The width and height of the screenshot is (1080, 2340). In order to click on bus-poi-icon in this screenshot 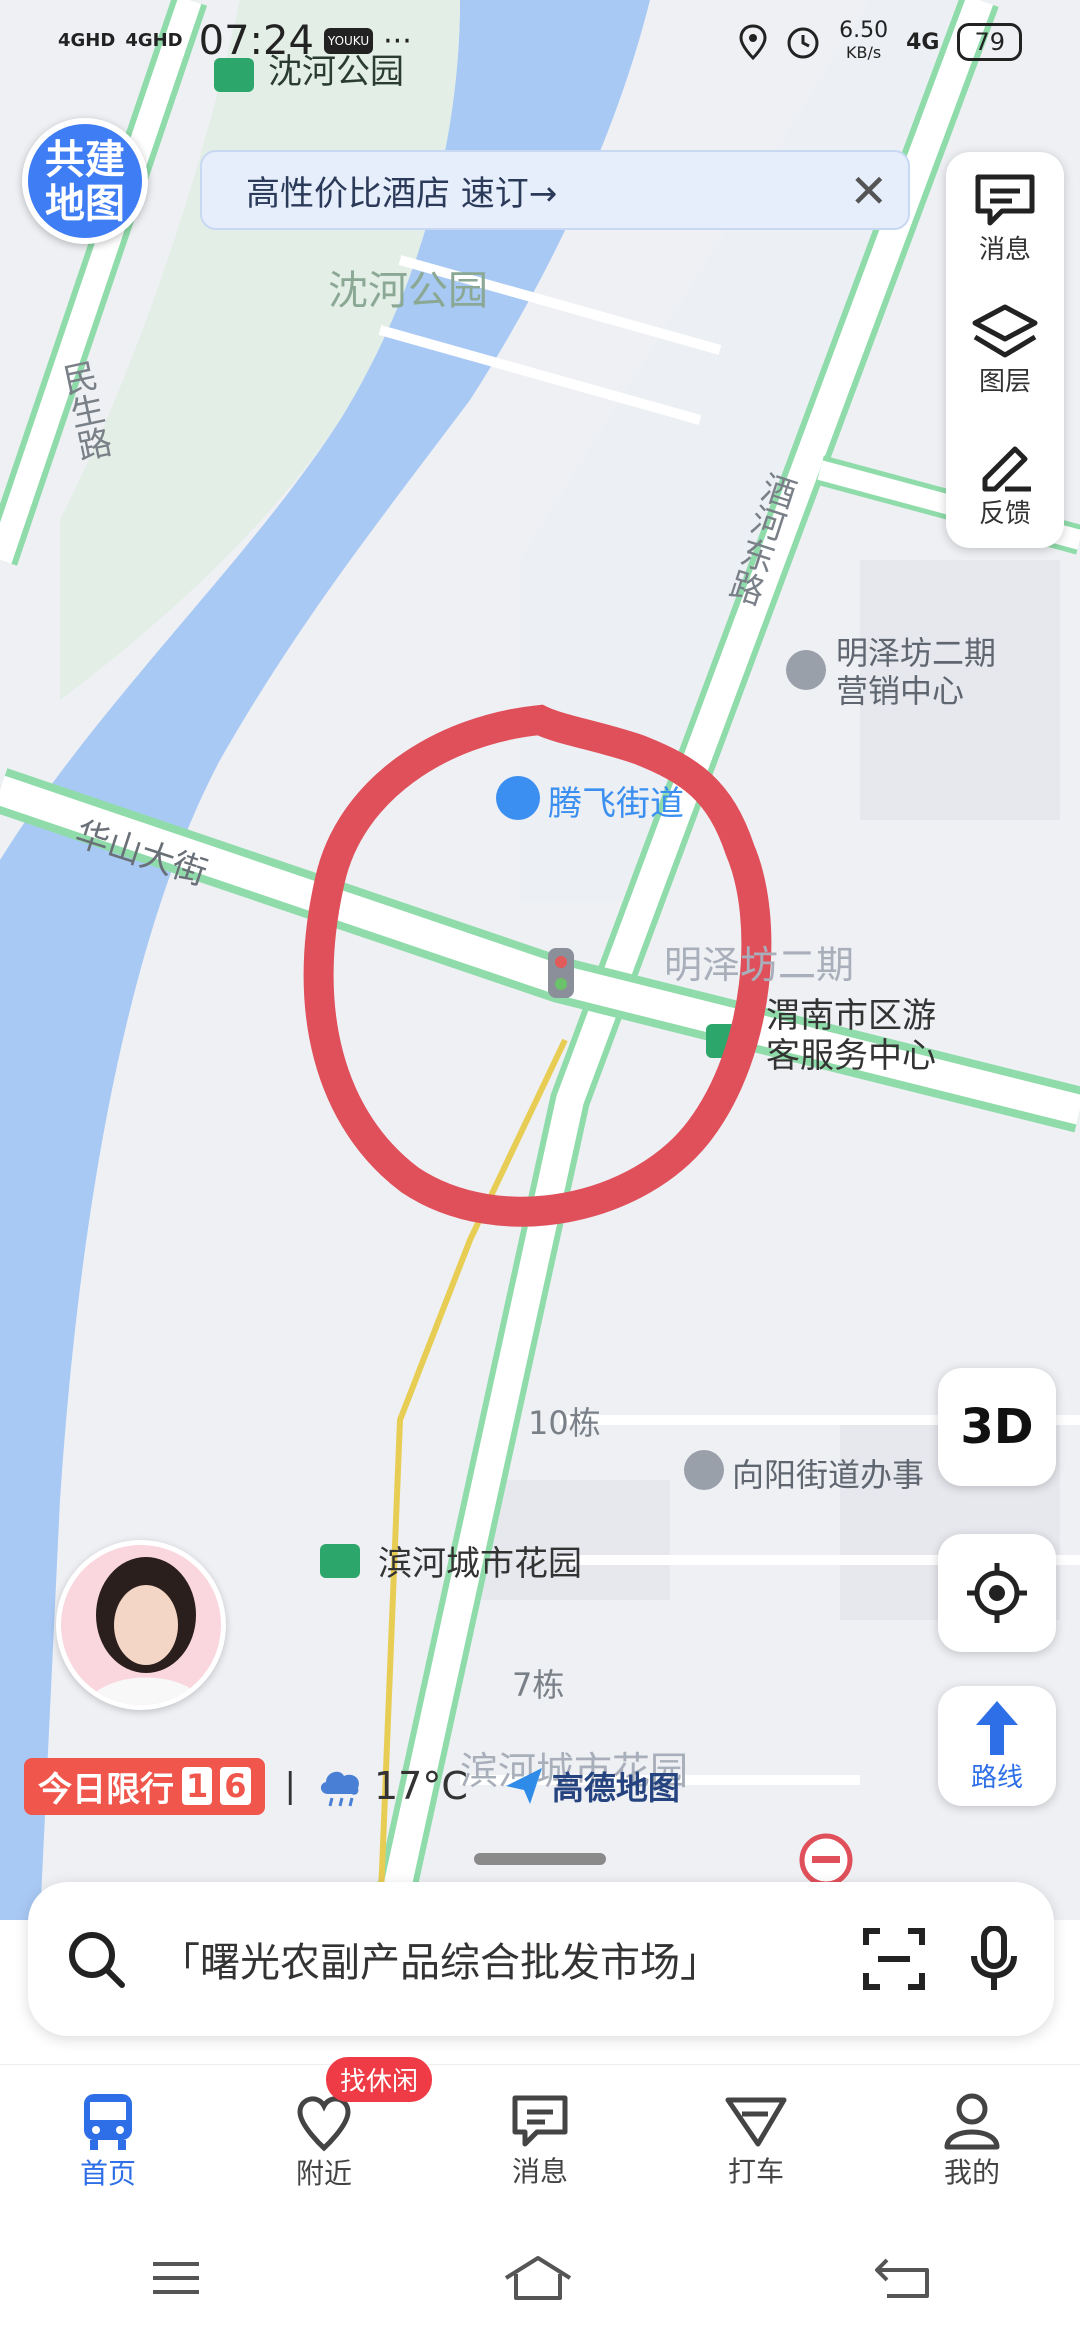, I will do `click(518, 798)`.